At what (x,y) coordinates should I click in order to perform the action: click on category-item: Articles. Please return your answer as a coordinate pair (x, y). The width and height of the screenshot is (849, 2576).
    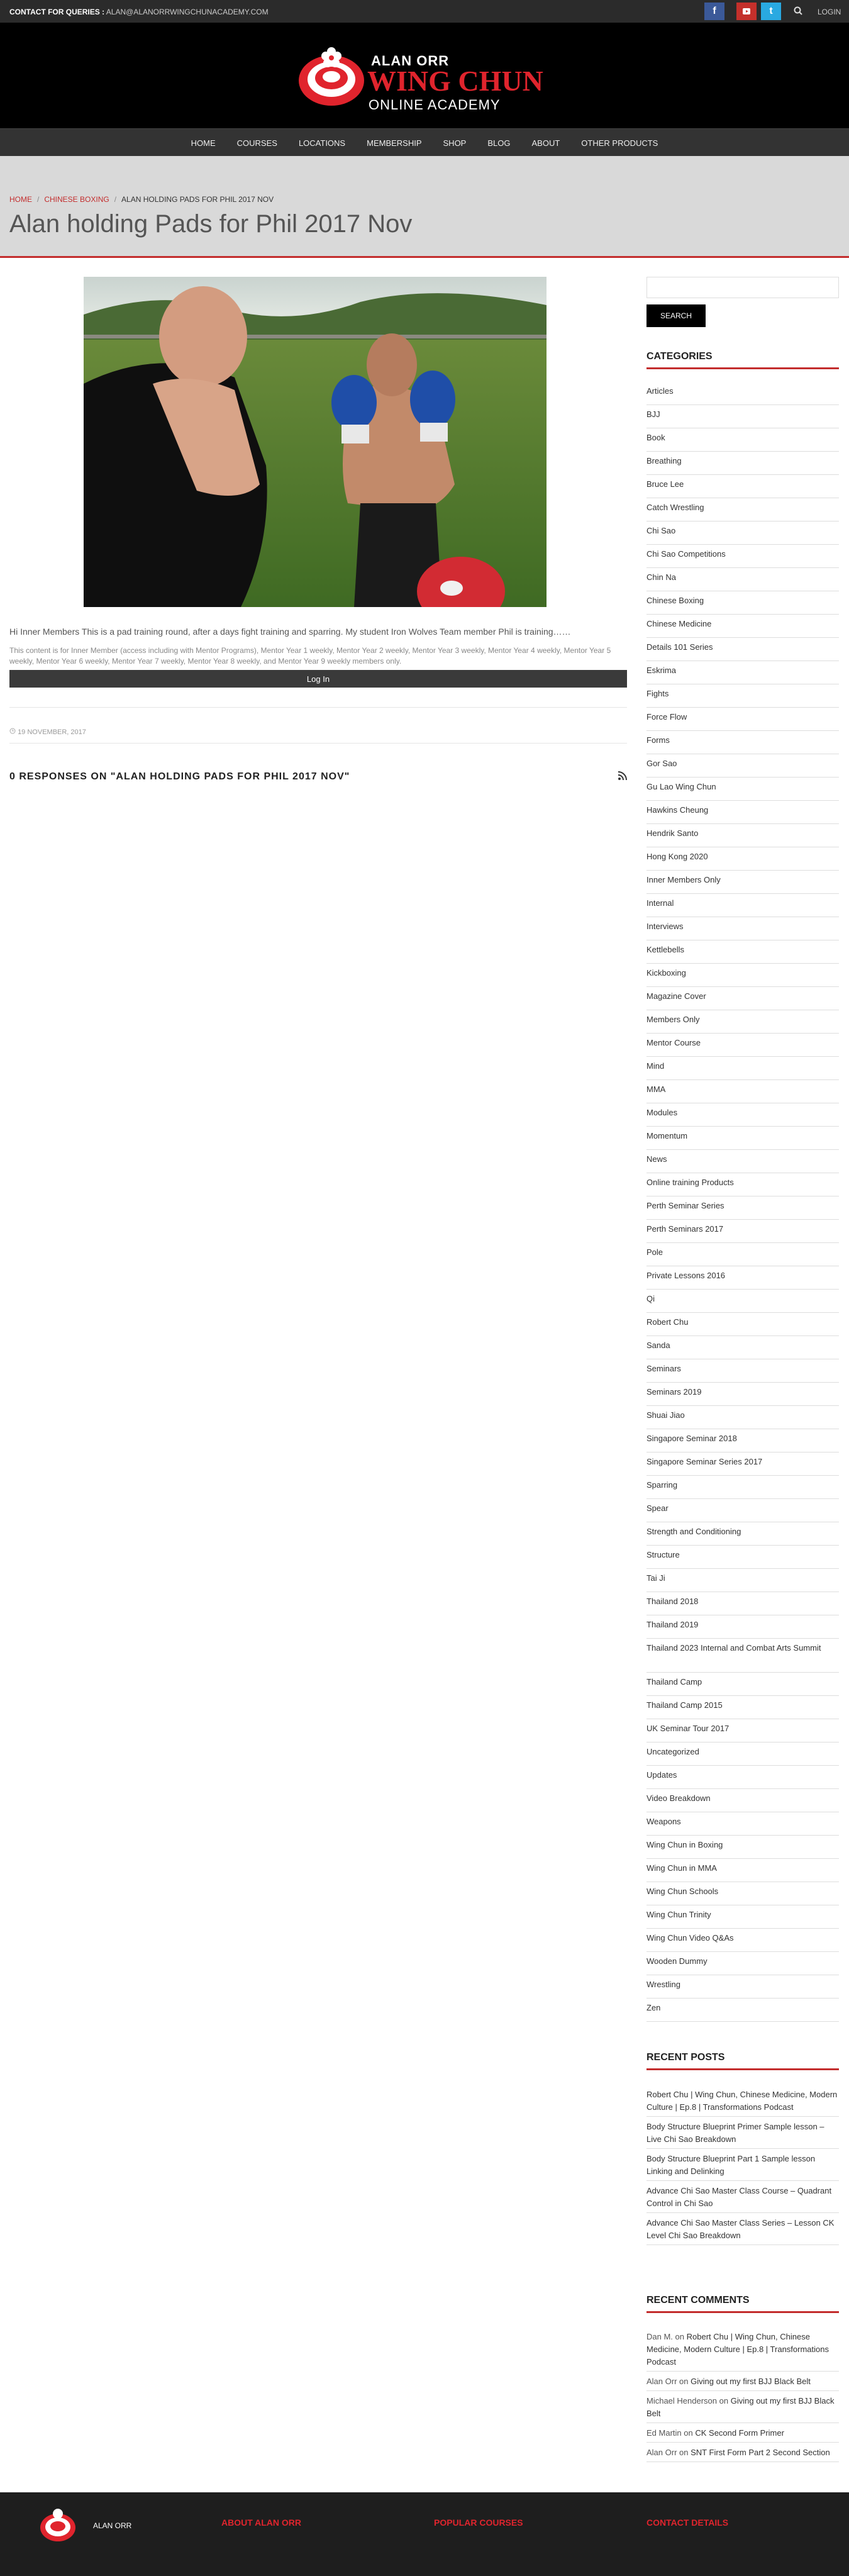
    Looking at the image, I should click on (743, 393).